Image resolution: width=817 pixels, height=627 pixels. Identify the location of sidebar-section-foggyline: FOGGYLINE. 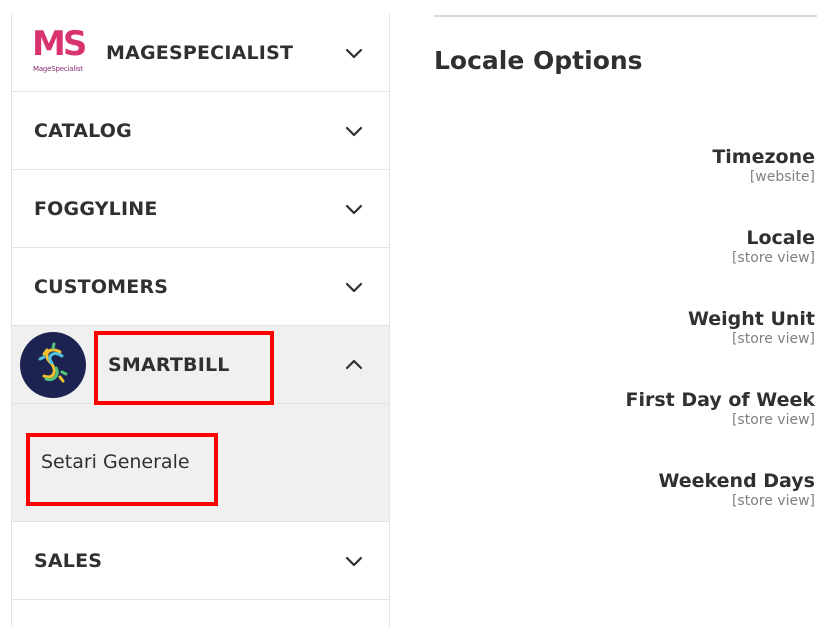
(200, 209).